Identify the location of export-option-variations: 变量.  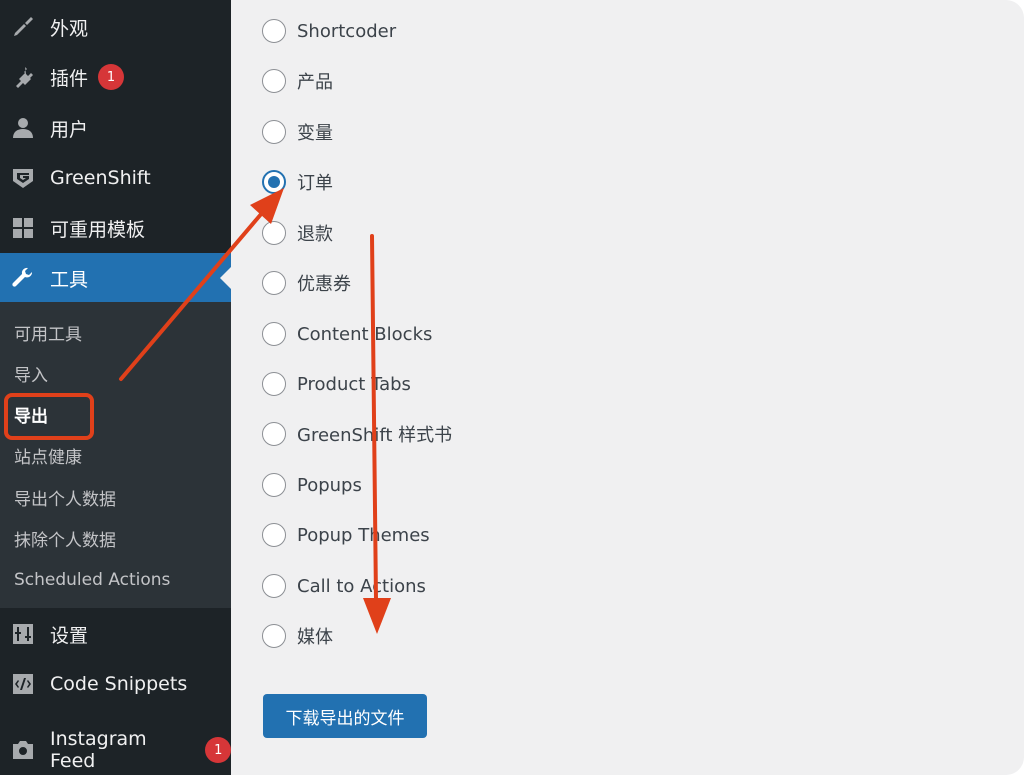
(297, 132).